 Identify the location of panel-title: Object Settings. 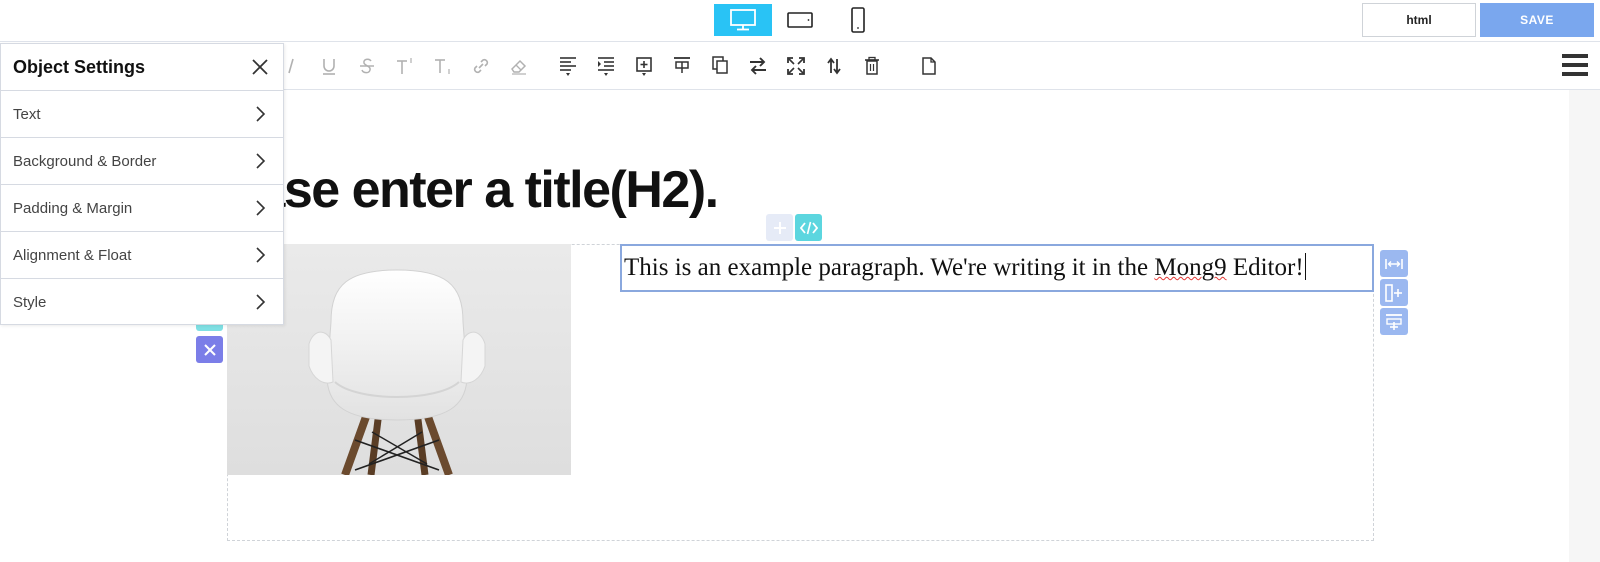
(79, 67).